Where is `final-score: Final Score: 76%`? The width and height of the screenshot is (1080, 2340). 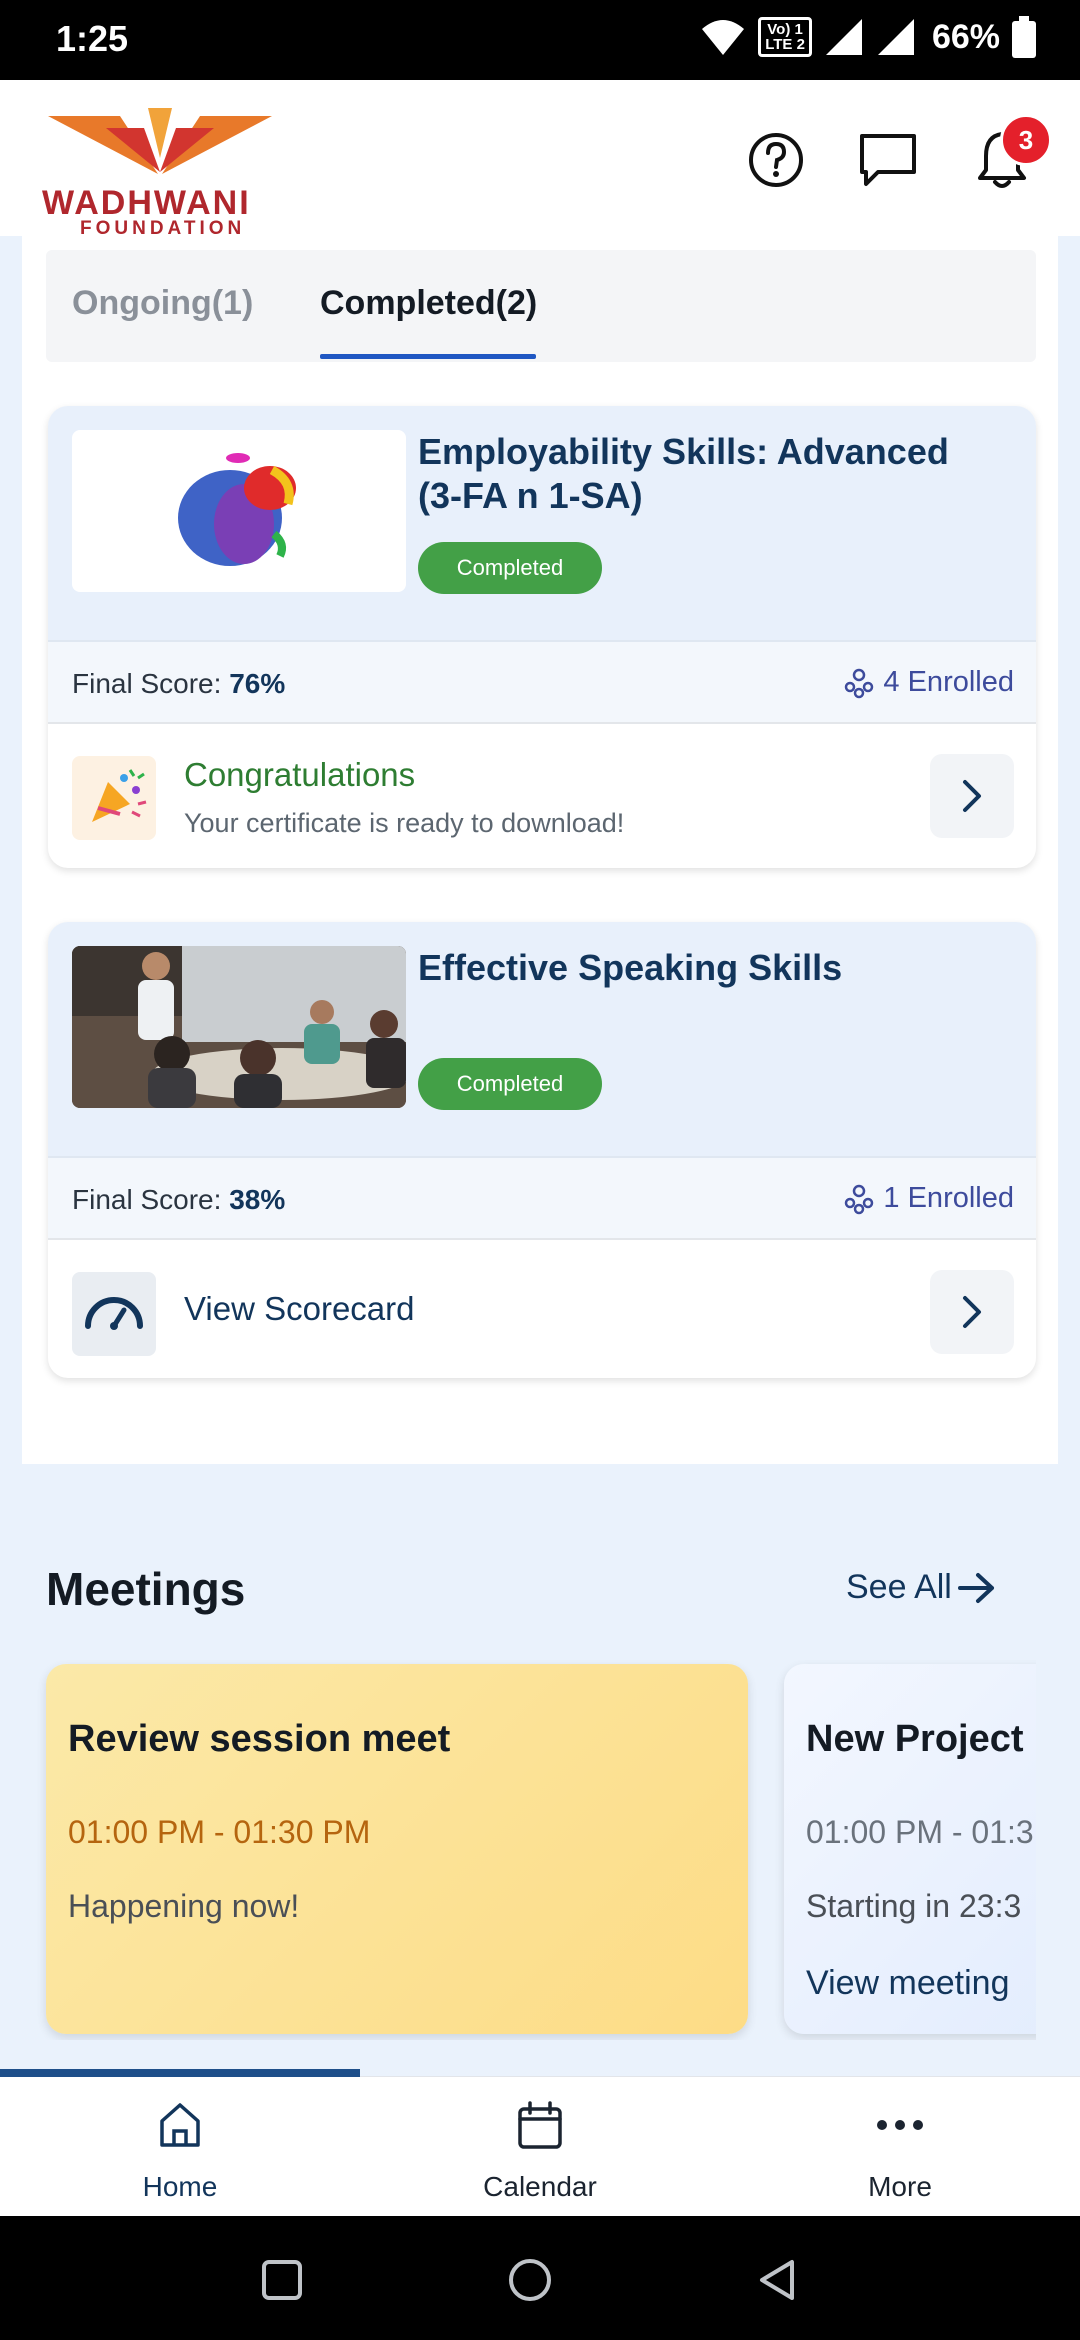 final-score: Final Score: 76% is located at coordinates (178, 684).